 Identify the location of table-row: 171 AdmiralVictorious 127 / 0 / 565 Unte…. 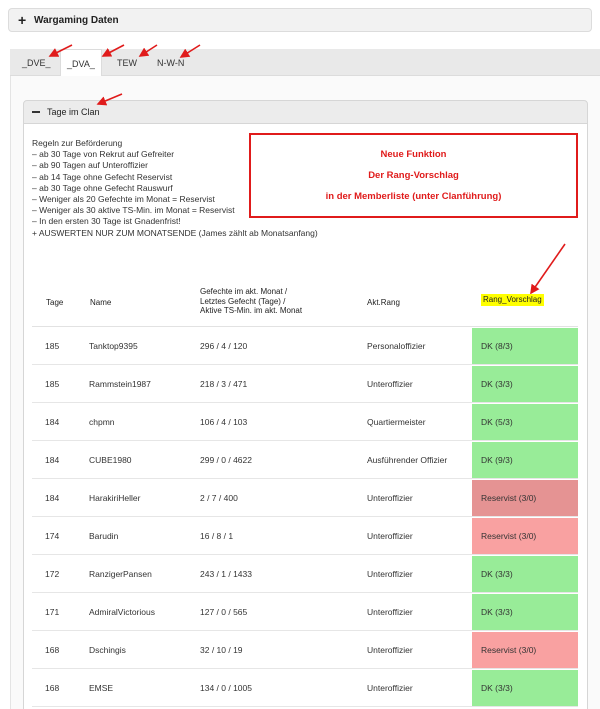
(305, 612).